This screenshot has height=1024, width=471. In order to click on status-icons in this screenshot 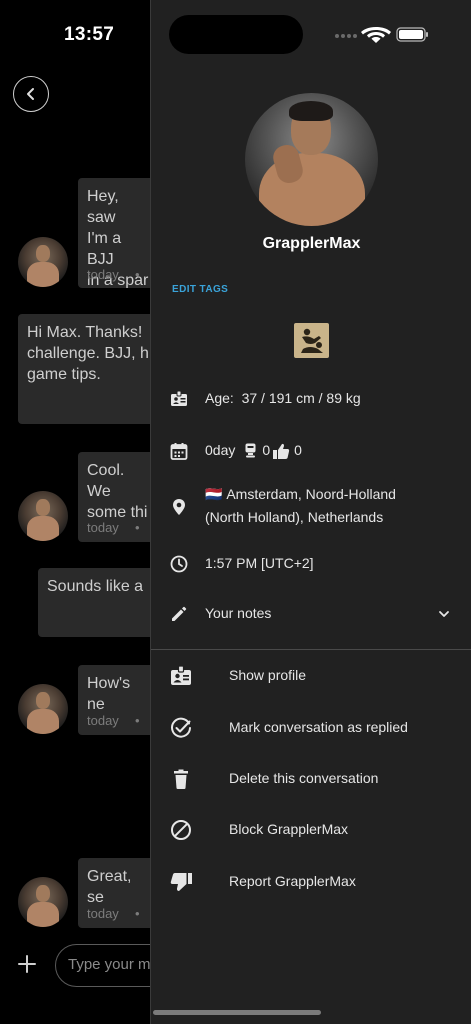, I will do `click(381, 35)`.